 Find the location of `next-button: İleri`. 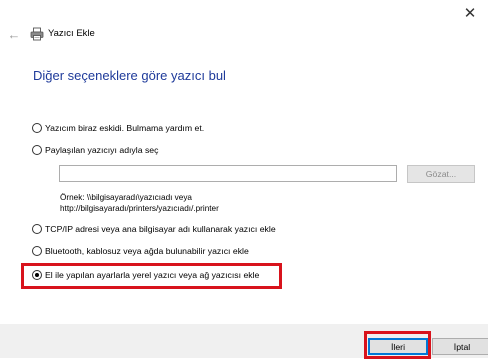

next-button: İleri is located at coordinates (398, 346).